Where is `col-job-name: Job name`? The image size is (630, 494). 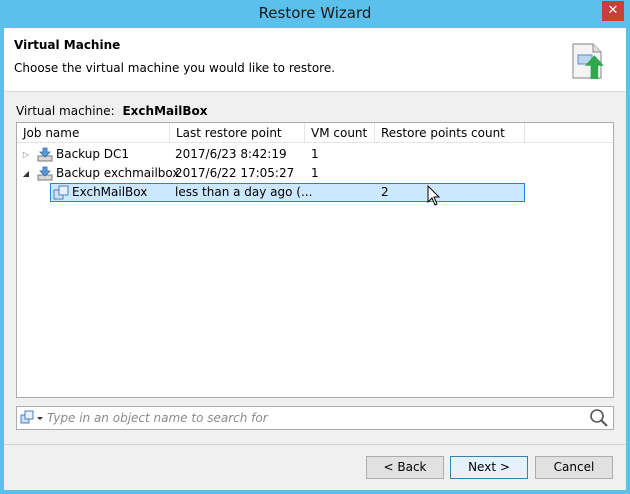 col-job-name: Job name is located at coordinates (93, 133).